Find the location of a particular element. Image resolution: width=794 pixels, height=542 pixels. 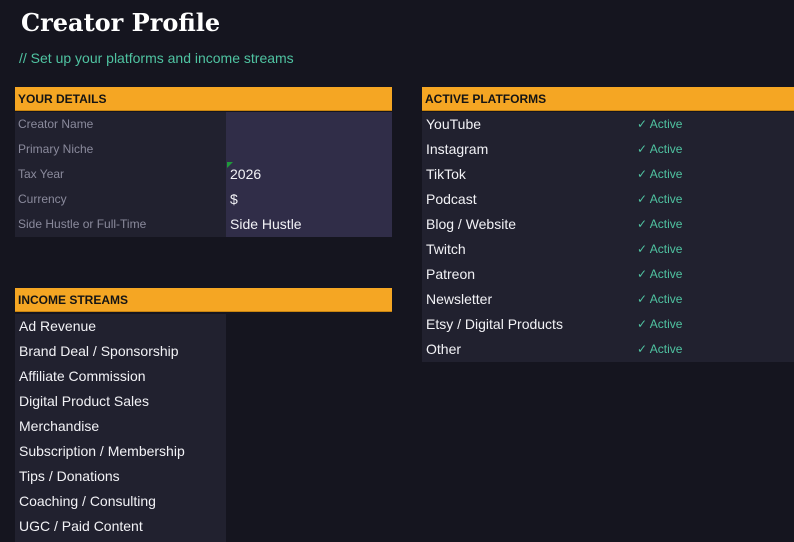

platform-name: Patreon is located at coordinates (528, 274).